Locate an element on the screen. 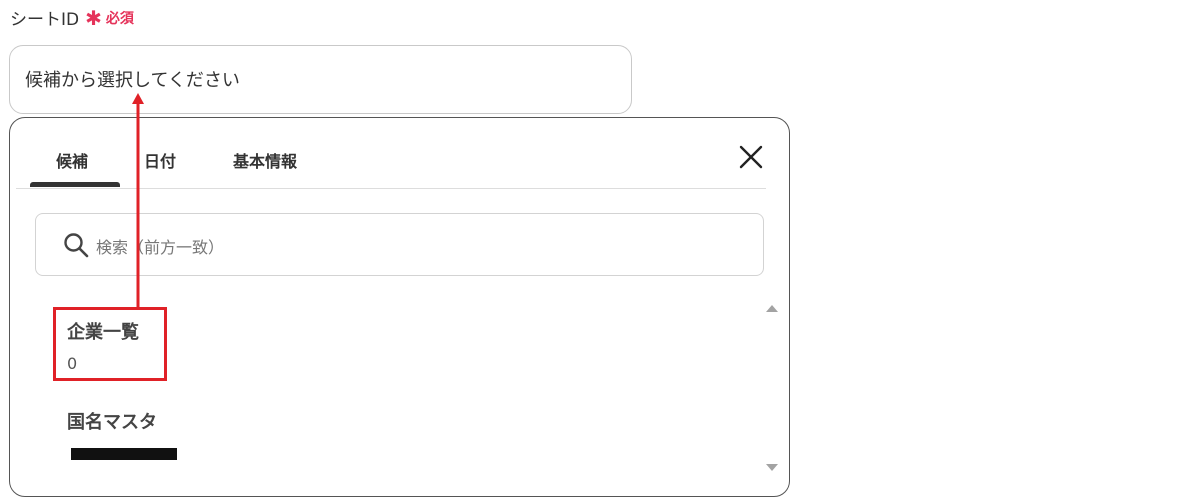 The image size is (1200, 497). select-placeholder: 候補から選択してください is located at coordinates (132, 80).